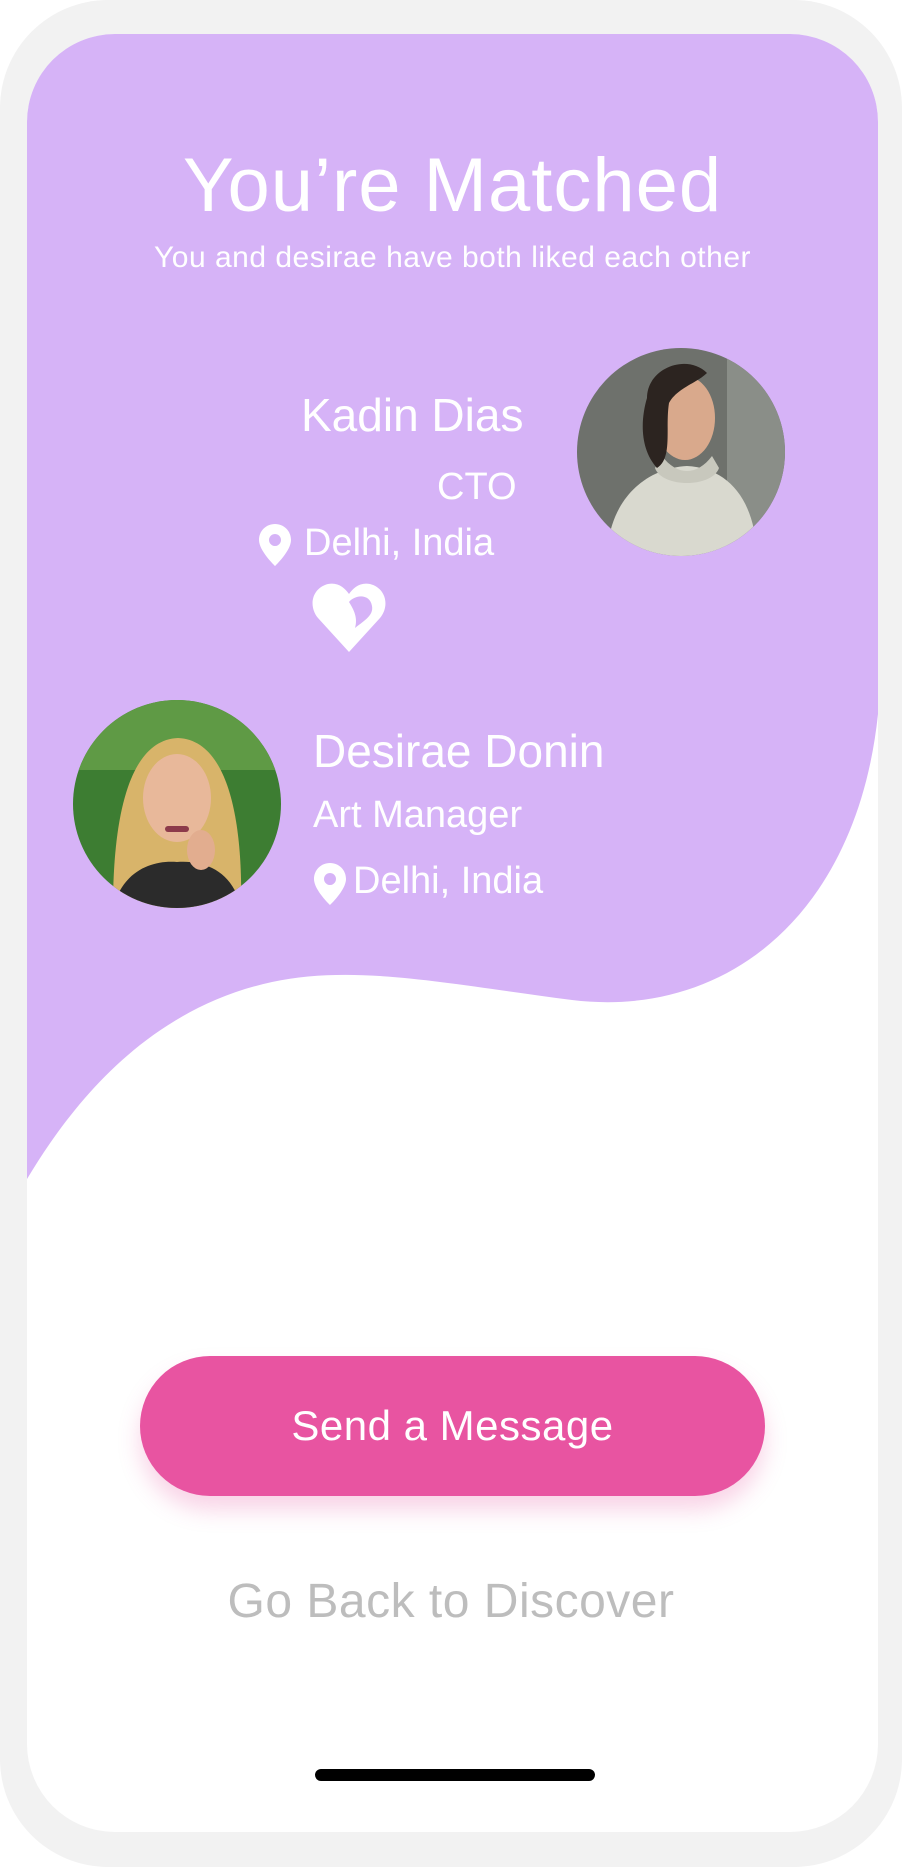 The image size is (902, 1867). Describe the element at coordinates (455, 1775) in the screenshot. I see `home-indicator` at that location.